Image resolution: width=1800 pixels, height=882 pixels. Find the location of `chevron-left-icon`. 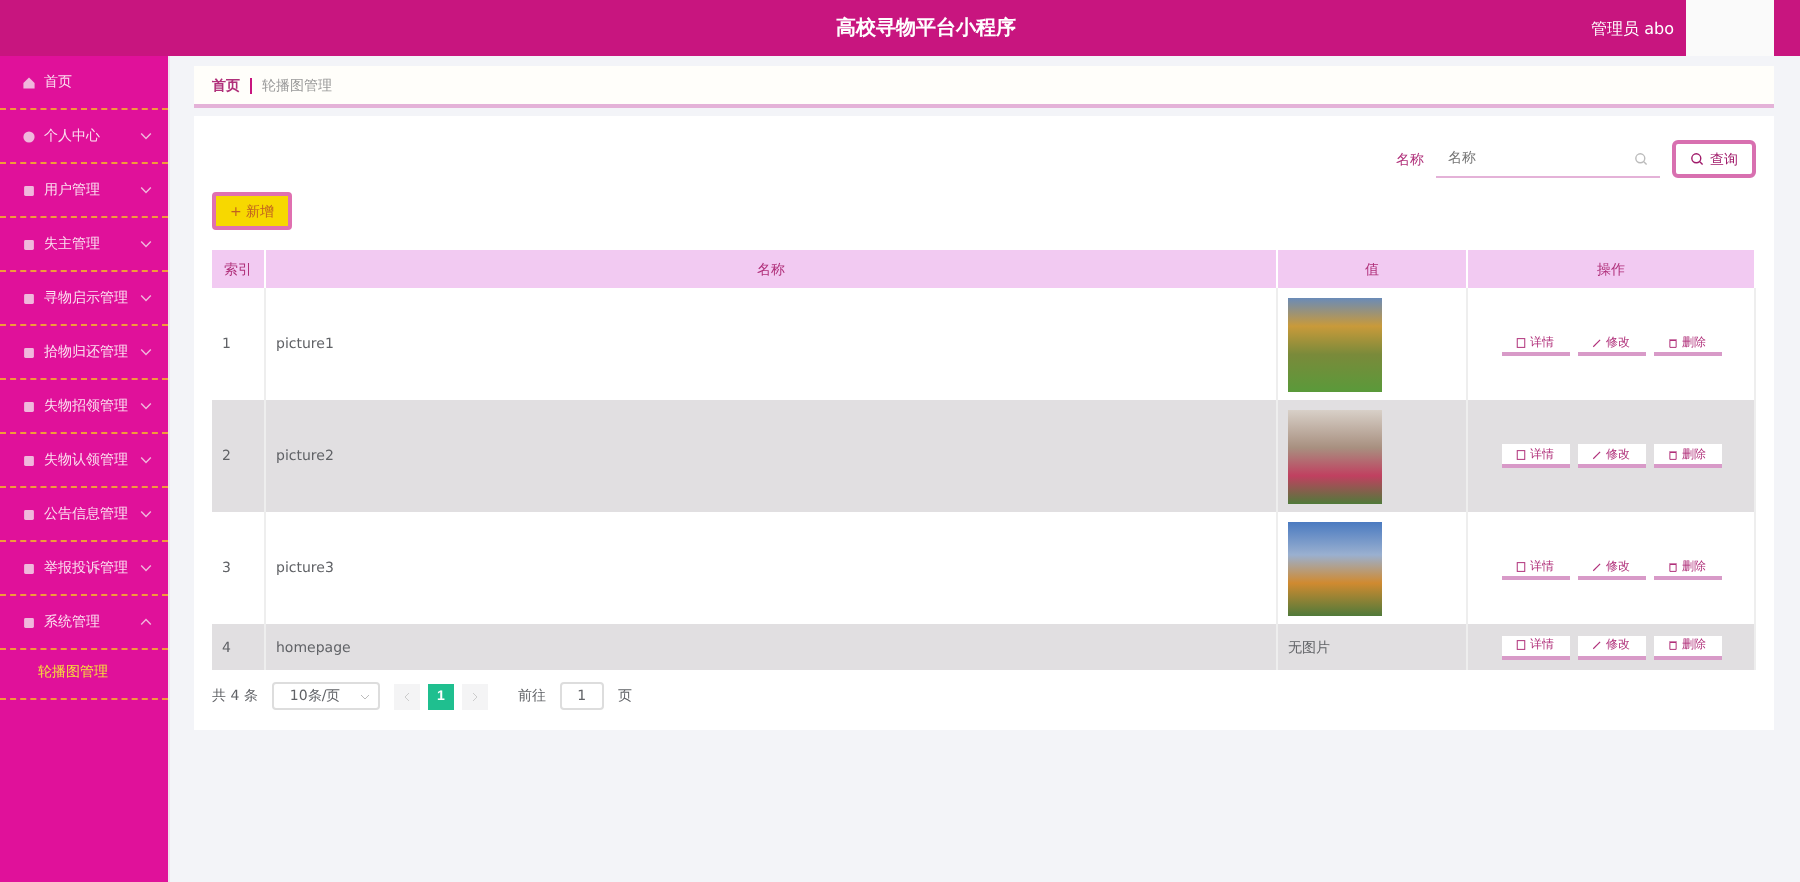

chevron-left-icon is located at coordinates (406, 696).